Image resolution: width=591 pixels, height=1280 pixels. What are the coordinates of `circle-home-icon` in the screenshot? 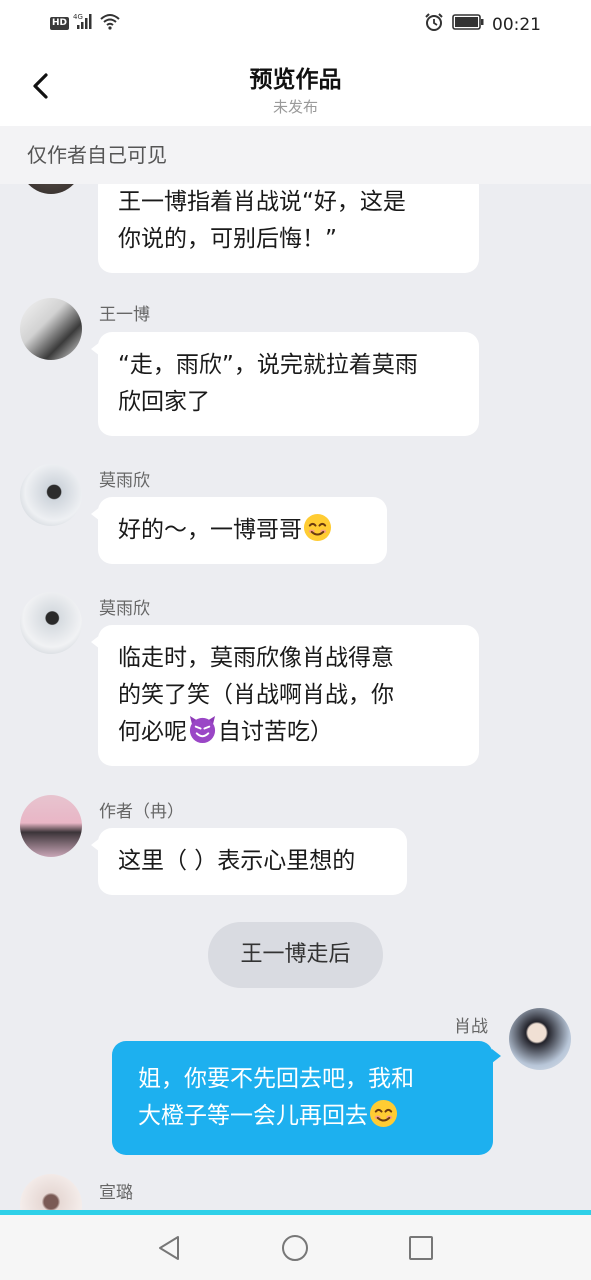 It's located at (295, 1248).